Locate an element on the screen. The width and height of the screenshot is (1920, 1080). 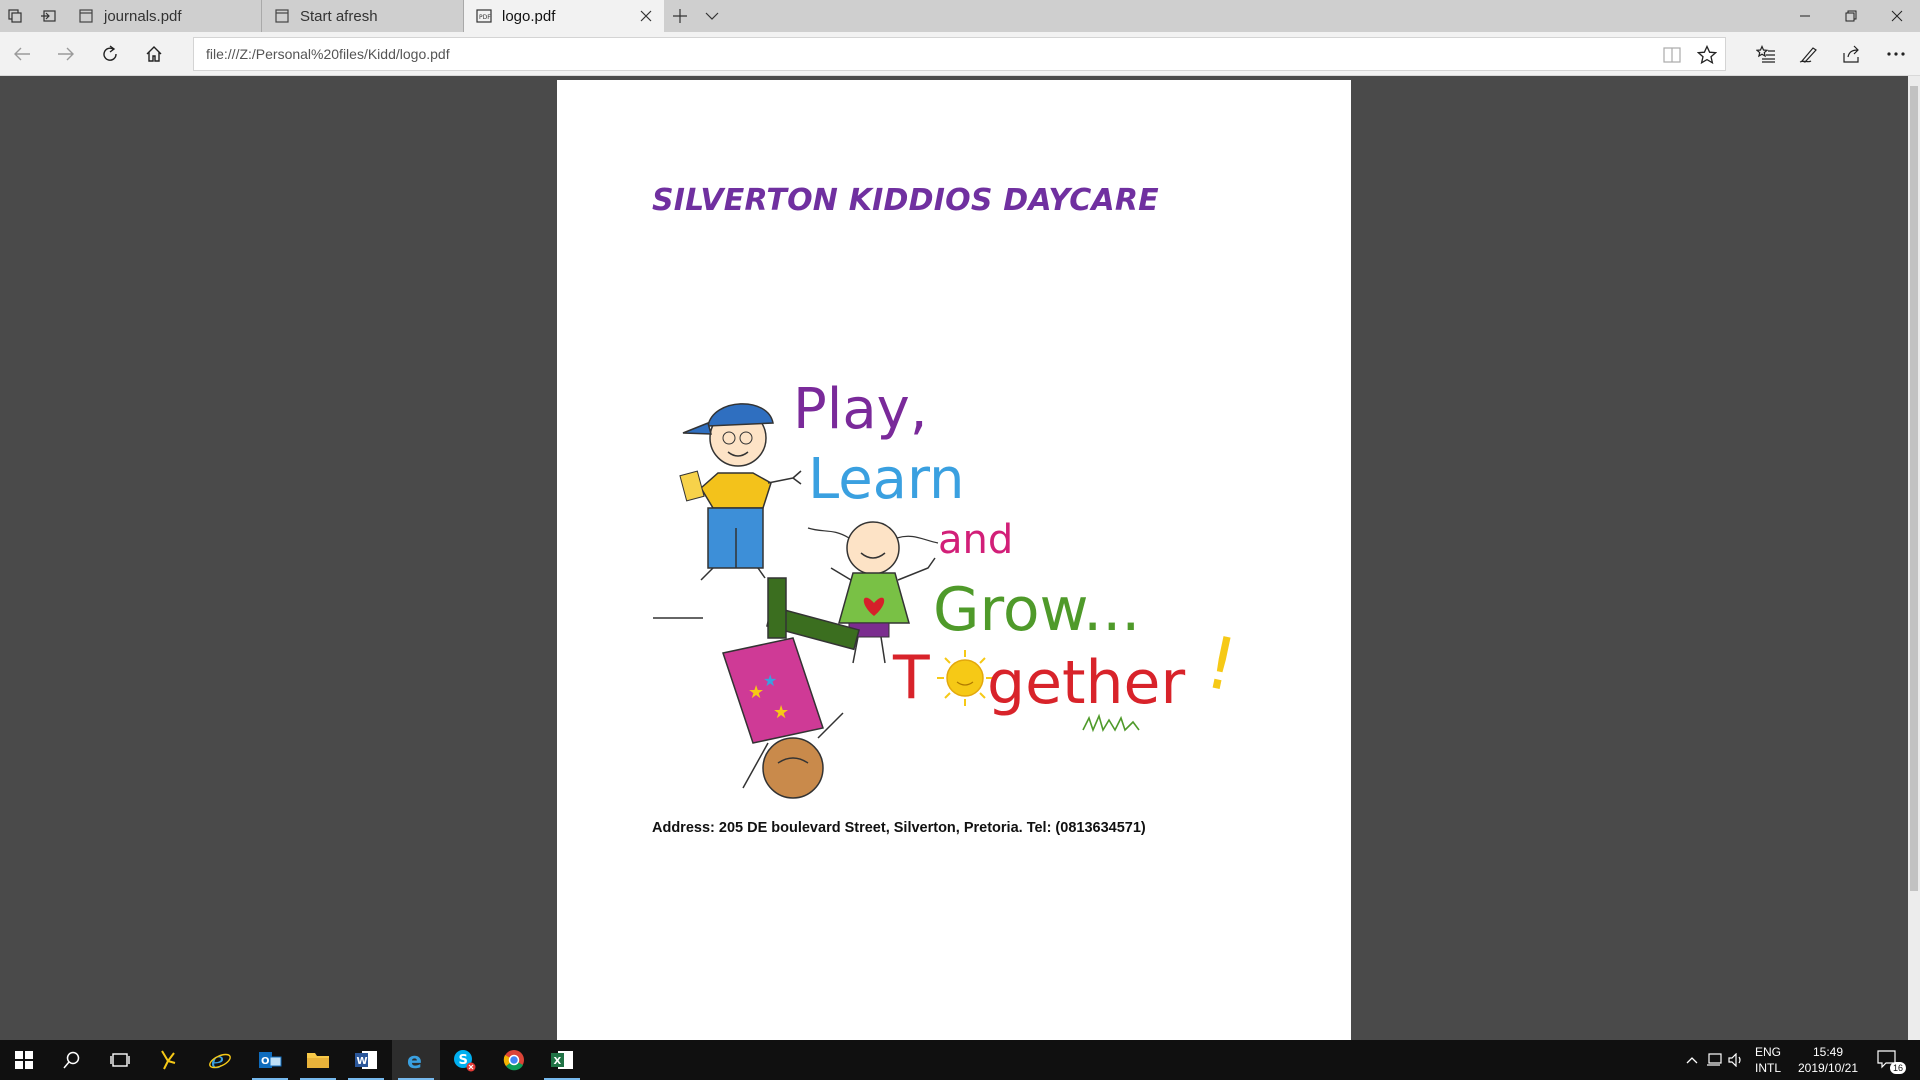
system-tray: ENG INTL 15:49 2019/10/21 16 is located at coordinates (1800, 1060).